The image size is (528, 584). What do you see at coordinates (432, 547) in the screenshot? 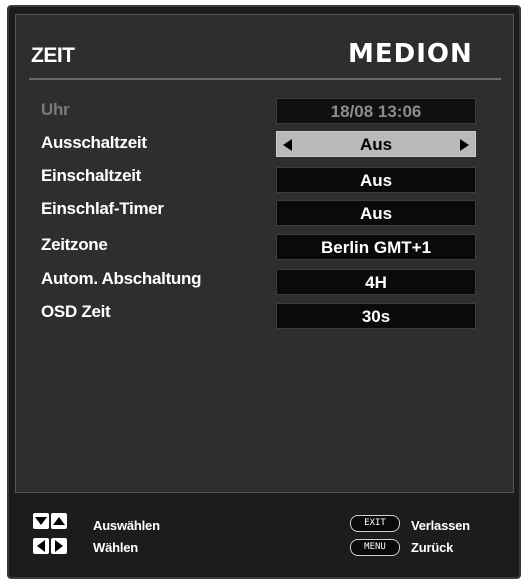
I see `menu-hint: Zurück` at bounding box center [432, 547].